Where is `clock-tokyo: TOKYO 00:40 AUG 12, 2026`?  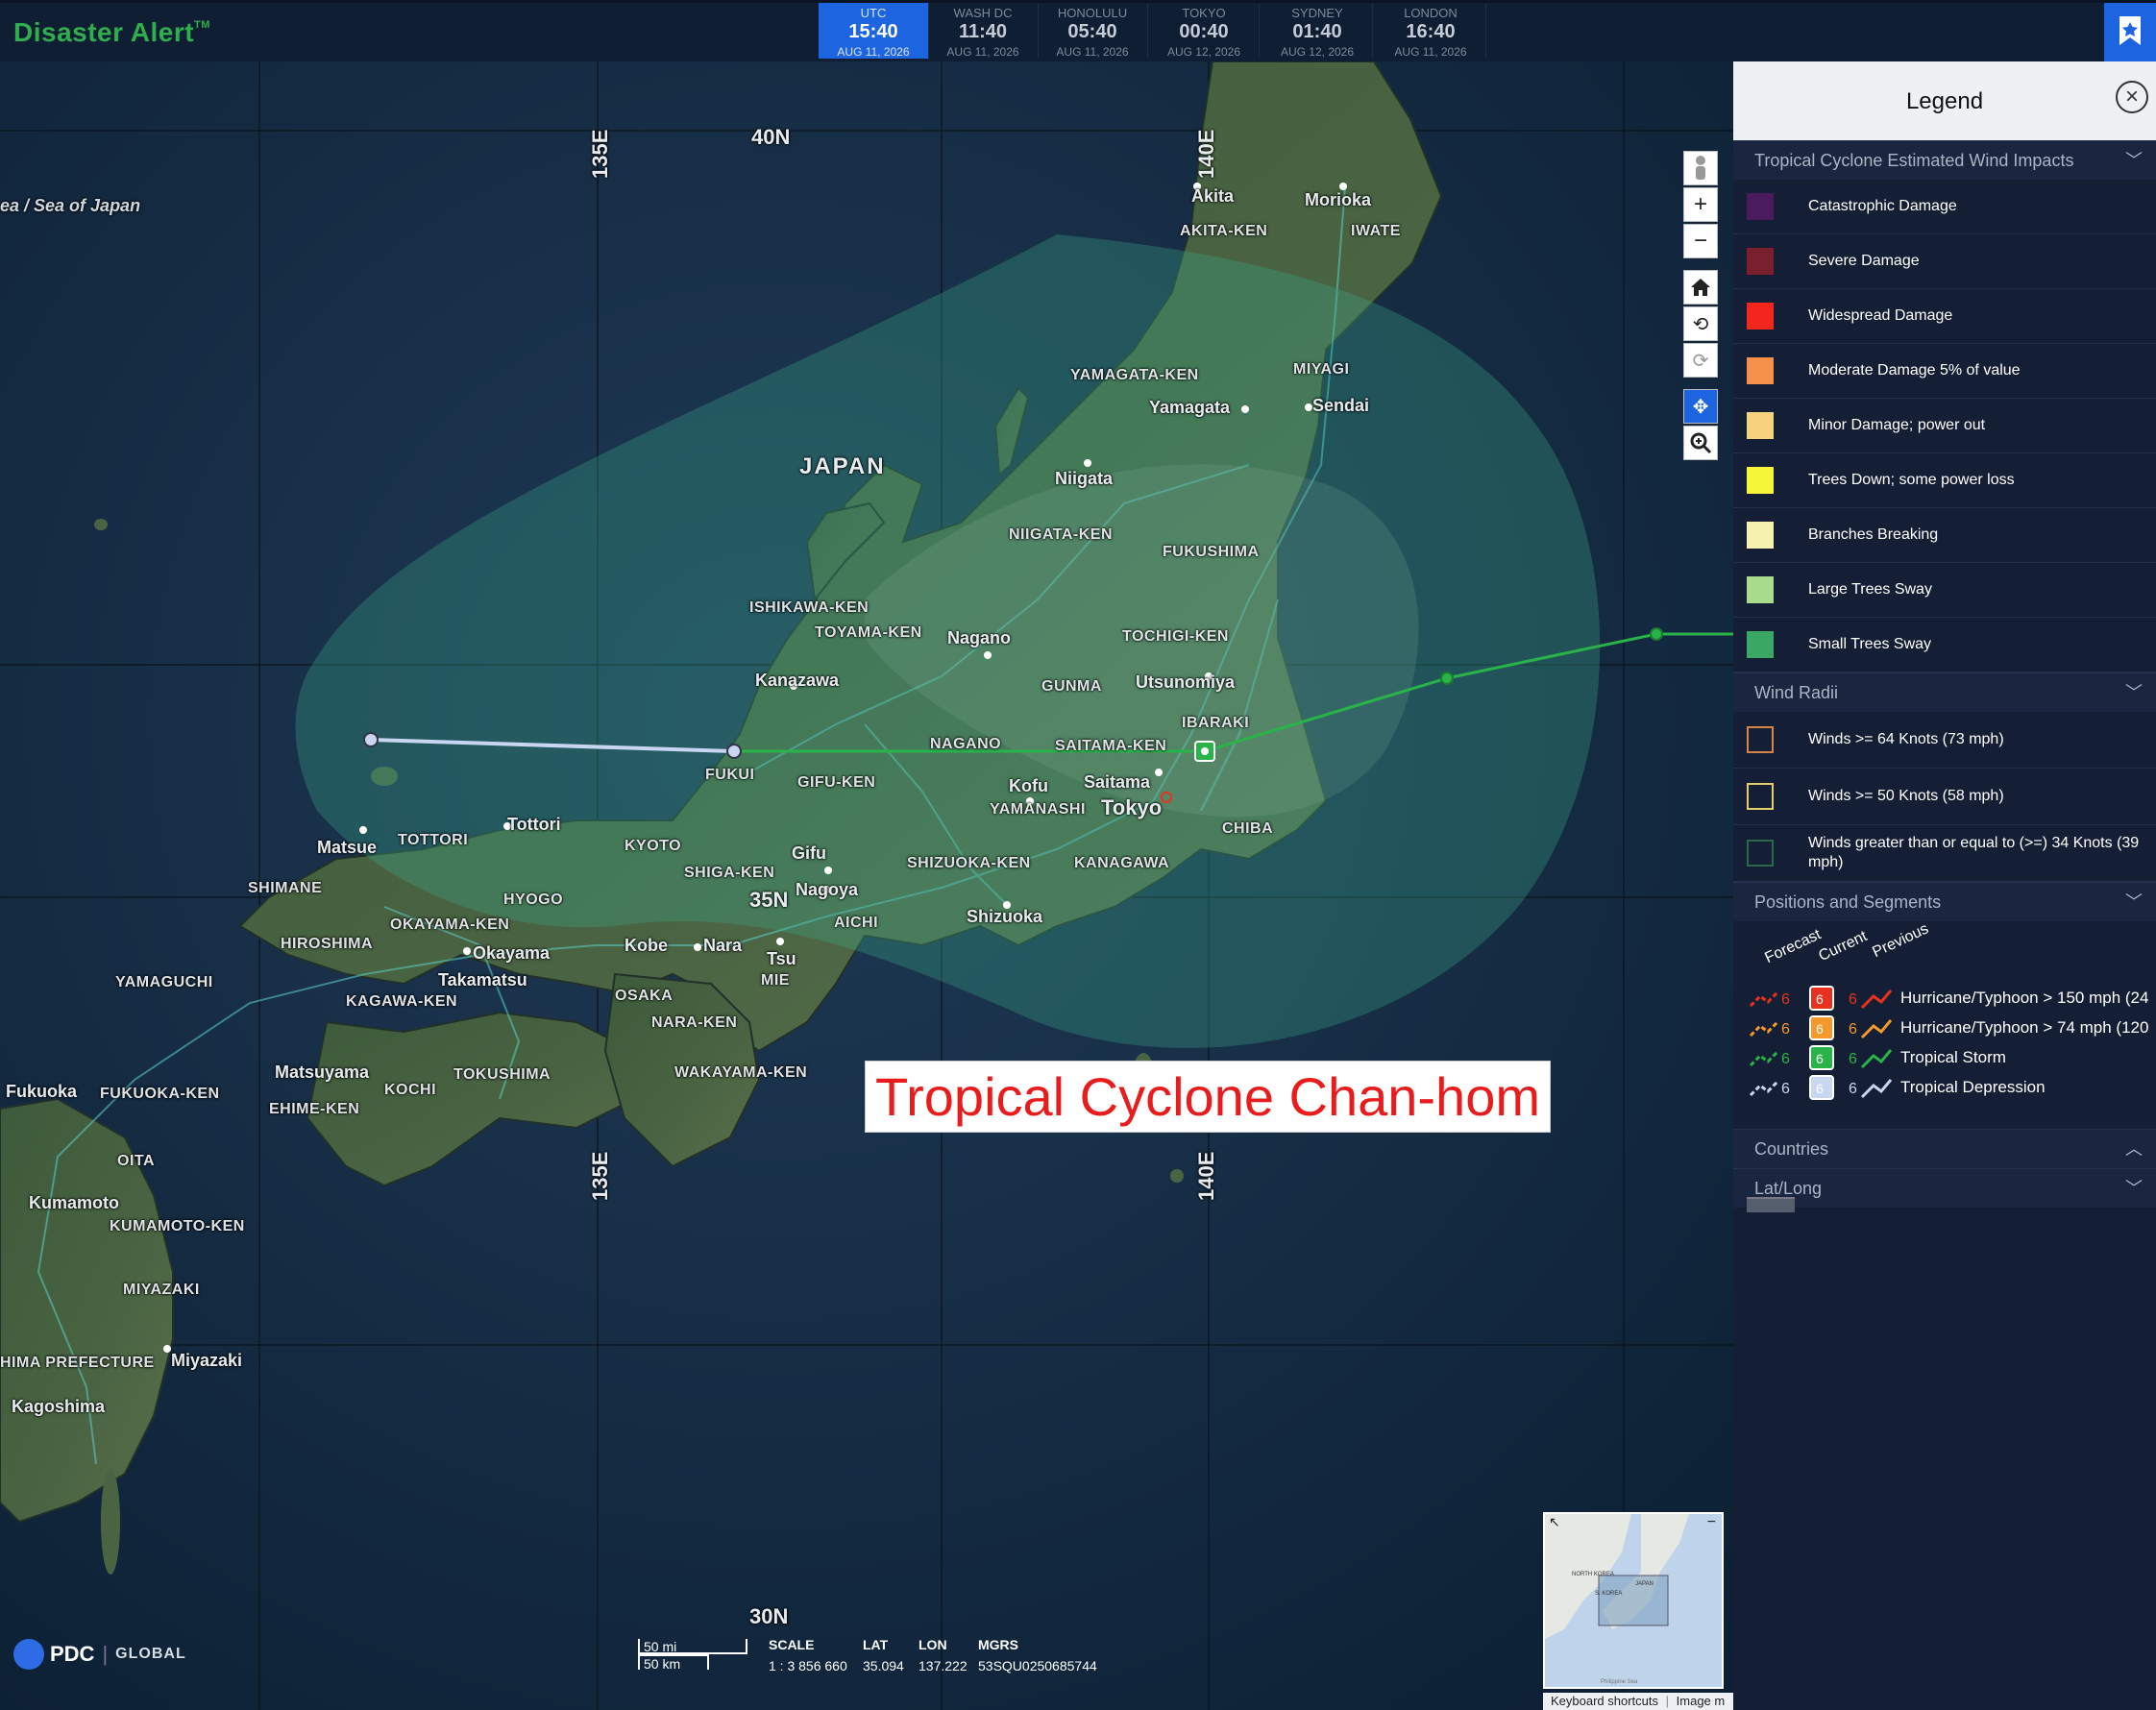 clock-tokyo: TOKYO 00:40 AUG 12, 2026 is located at coordinates (1204, 31).